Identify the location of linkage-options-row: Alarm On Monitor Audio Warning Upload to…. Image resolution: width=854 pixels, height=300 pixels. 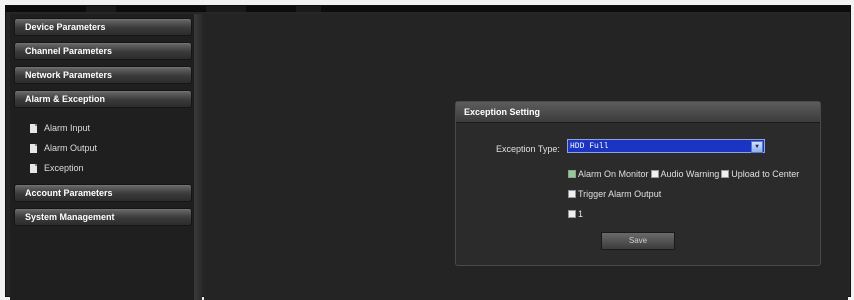
(684, 174).